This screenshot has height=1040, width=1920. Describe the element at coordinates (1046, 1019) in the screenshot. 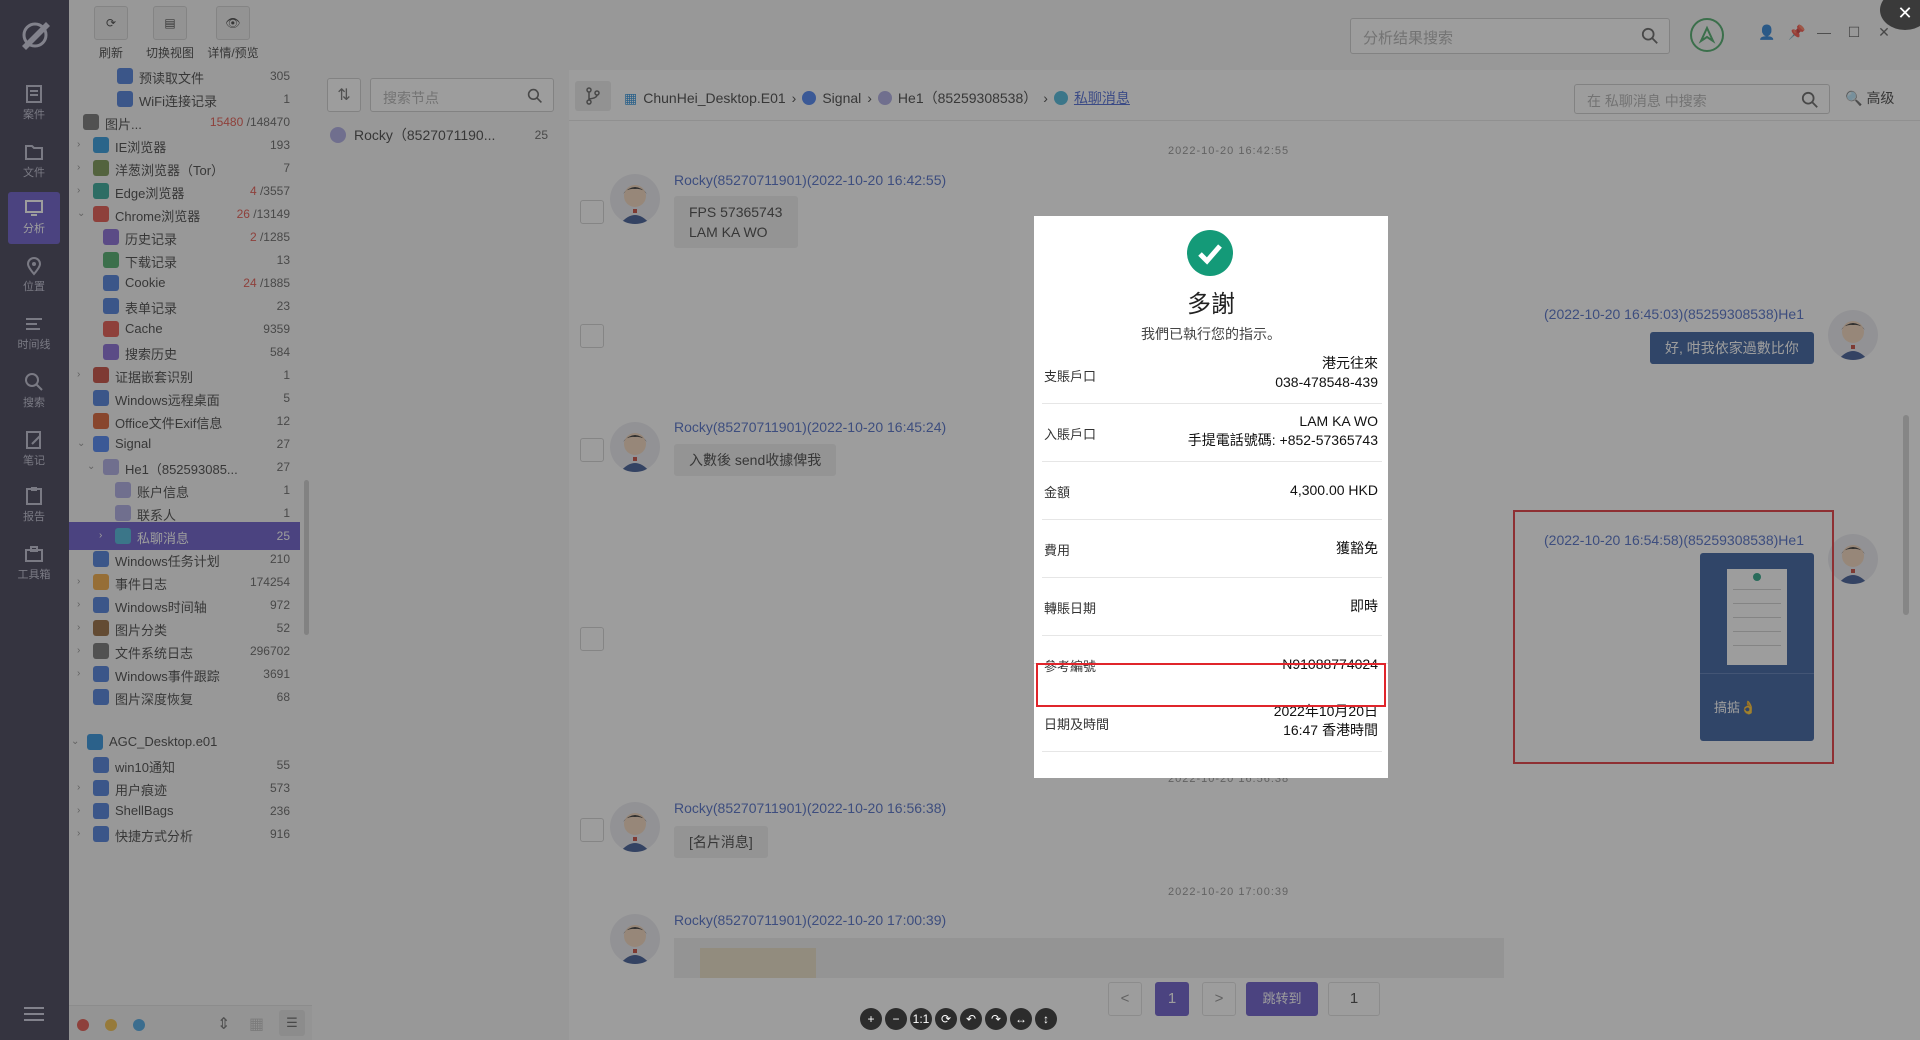

I see `flip-vertical-icon: ↕` at that location.